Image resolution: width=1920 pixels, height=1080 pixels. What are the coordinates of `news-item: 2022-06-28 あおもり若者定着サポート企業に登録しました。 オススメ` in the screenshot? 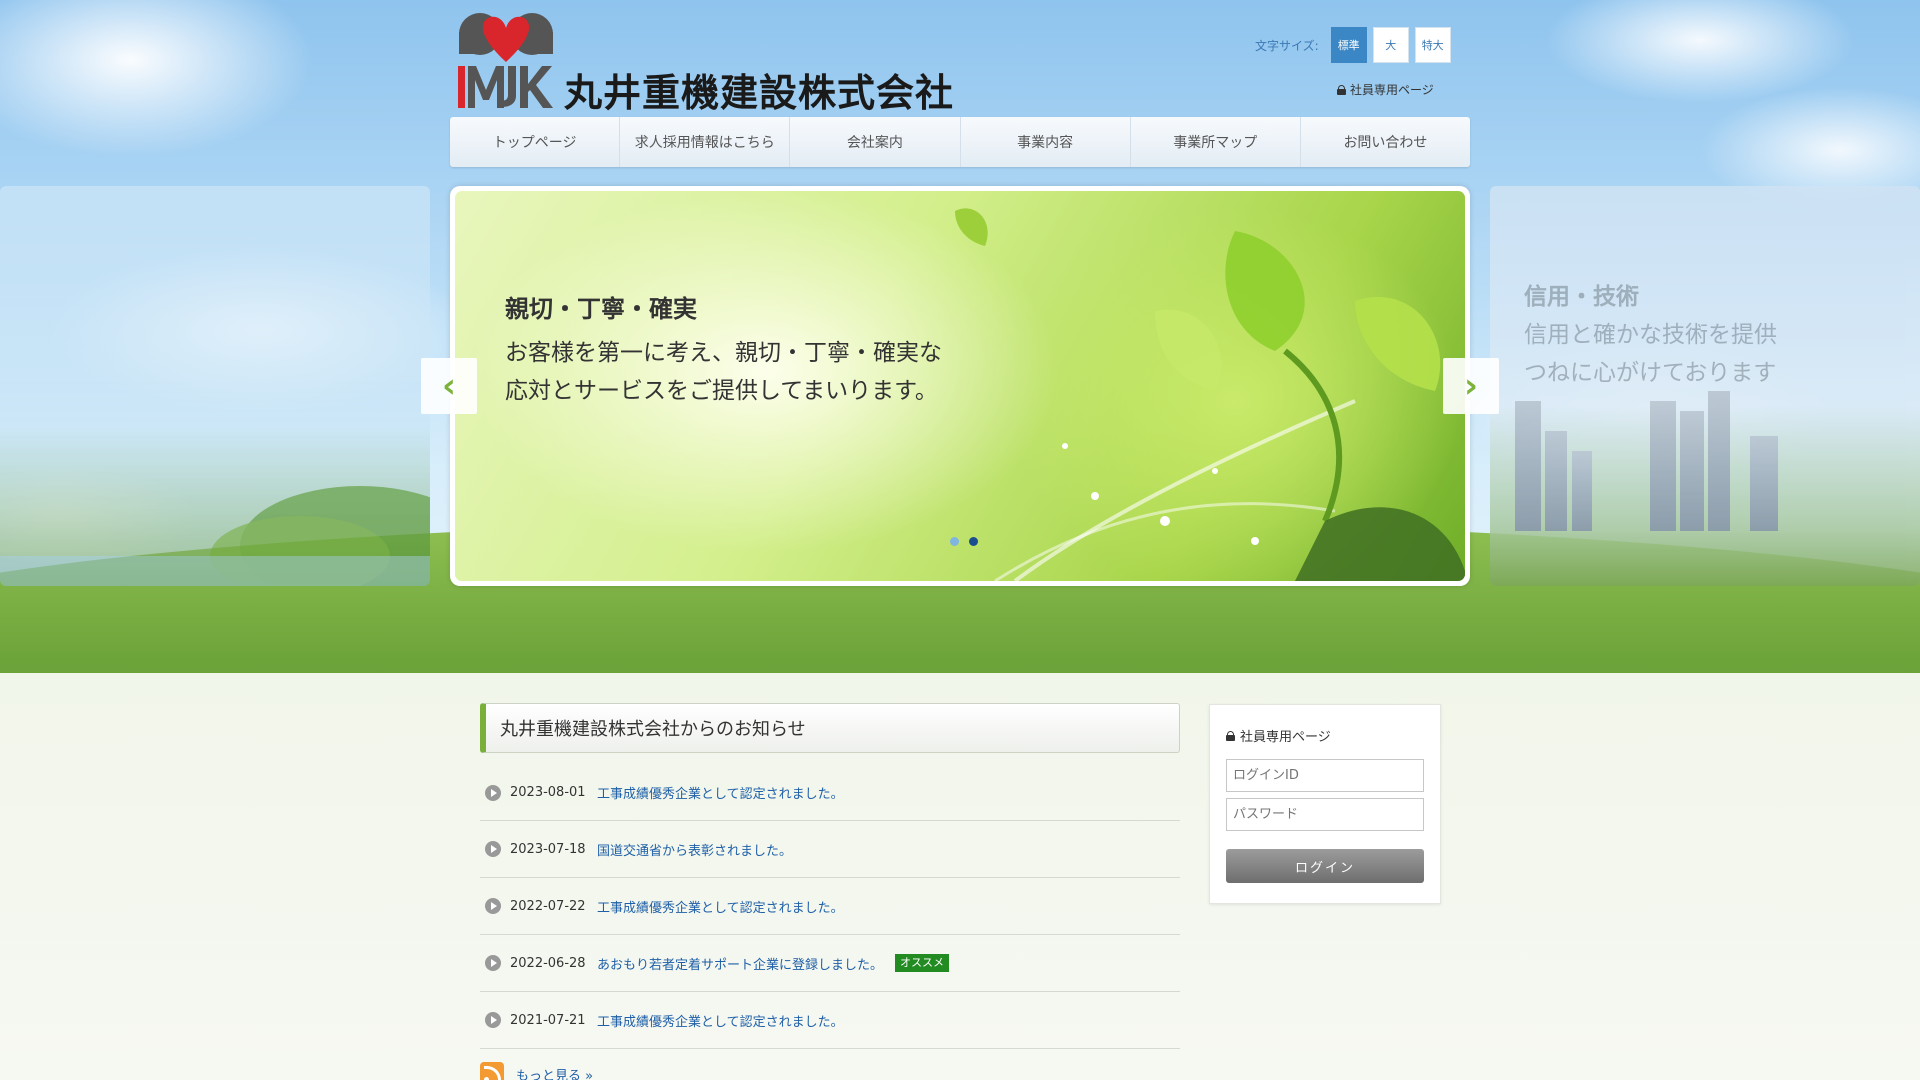 It's located at (830, 963).